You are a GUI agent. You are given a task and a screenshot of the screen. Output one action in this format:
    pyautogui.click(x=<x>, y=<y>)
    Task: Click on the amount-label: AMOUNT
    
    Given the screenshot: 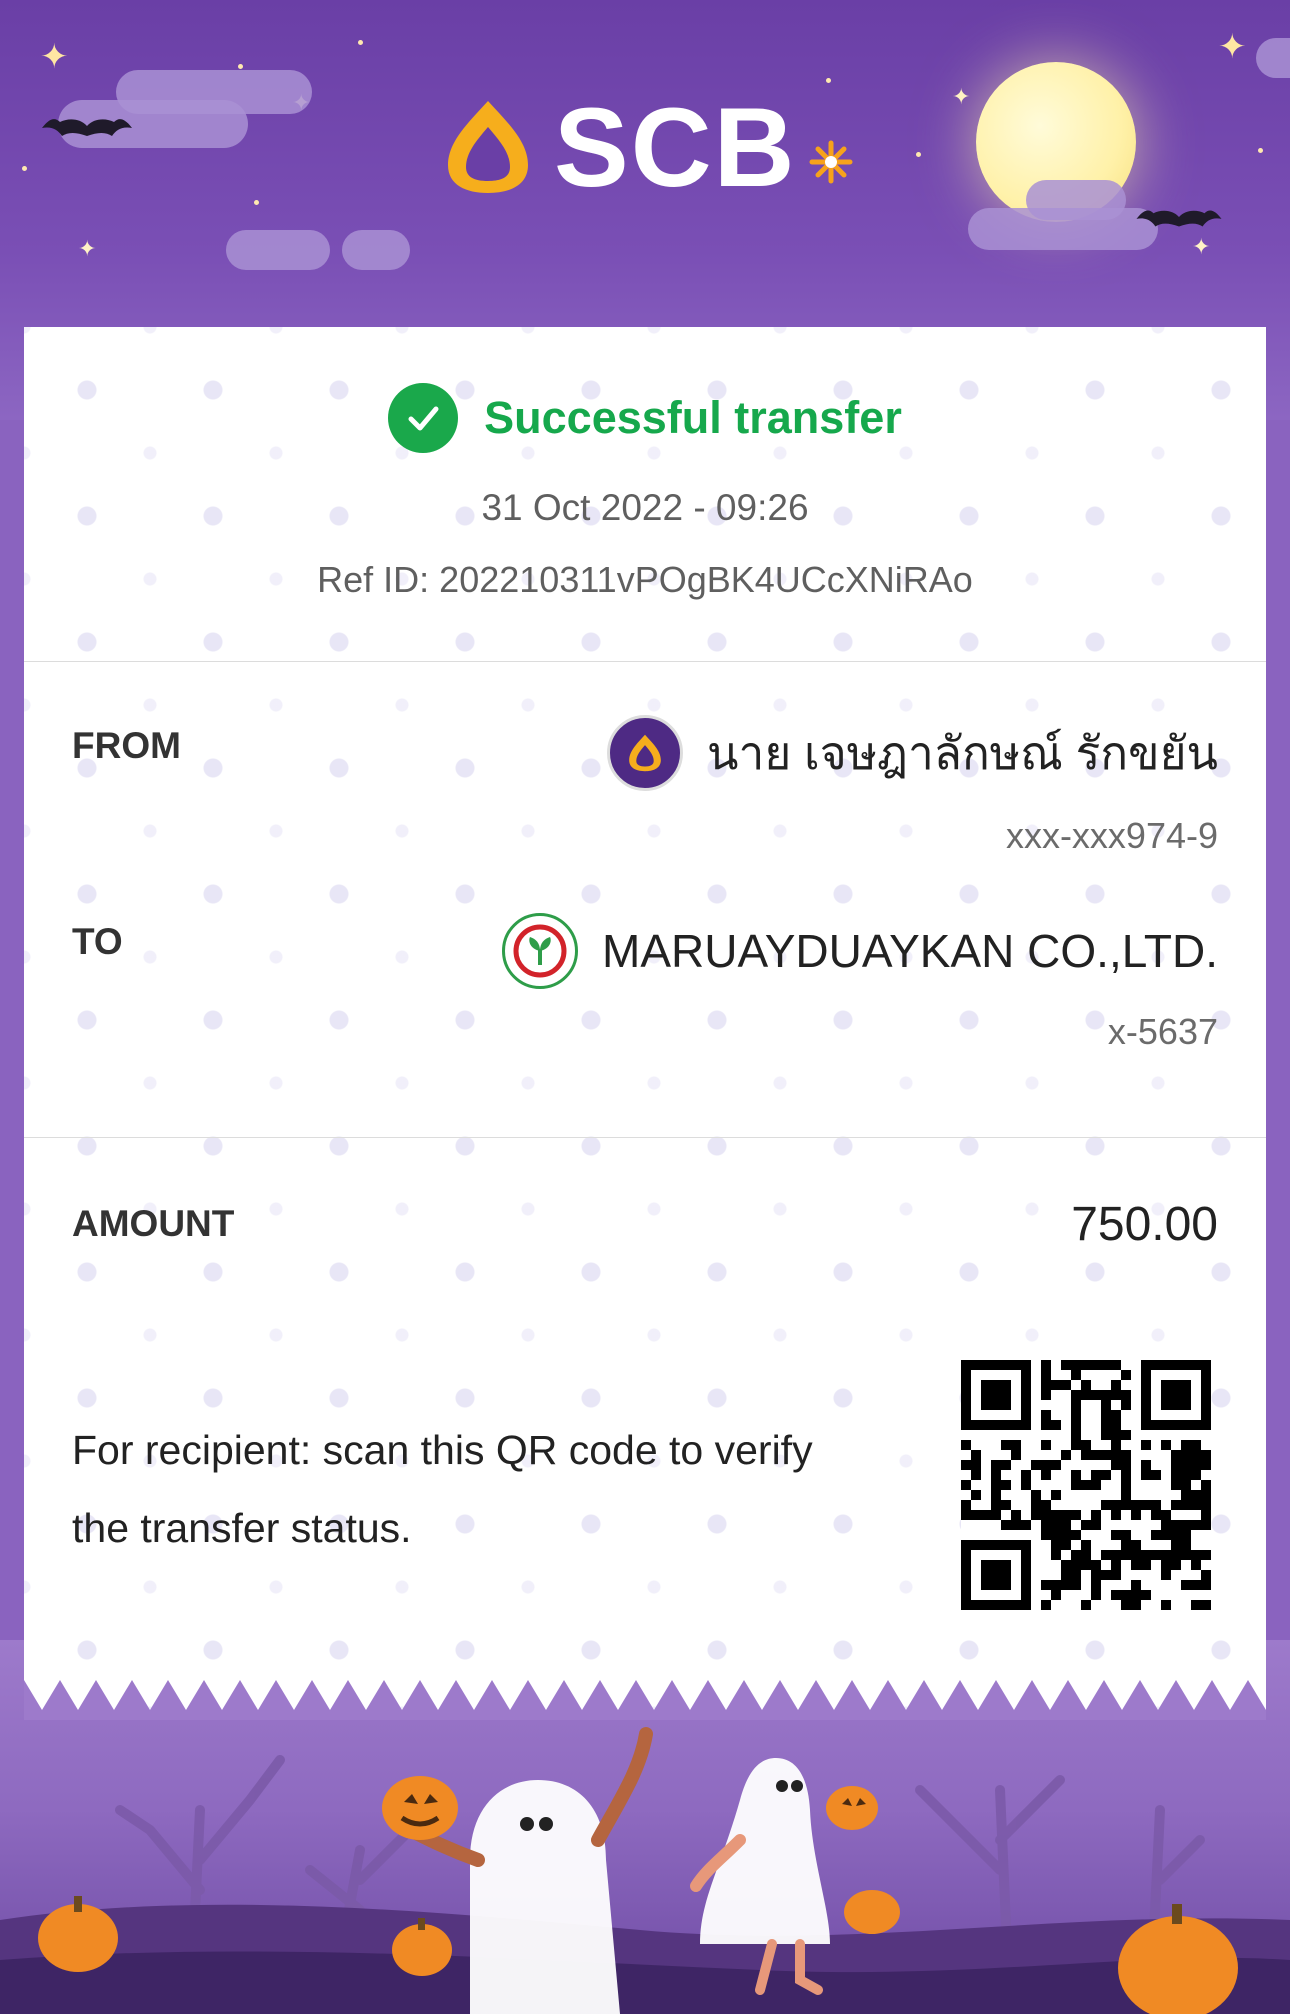 What is the action you would take?
    pyautogui.click(x=153, y=1223)
    